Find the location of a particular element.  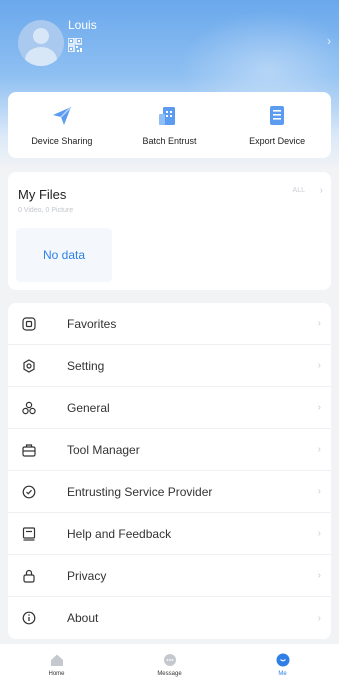

gear-icon is located at coordinates (29, 365).